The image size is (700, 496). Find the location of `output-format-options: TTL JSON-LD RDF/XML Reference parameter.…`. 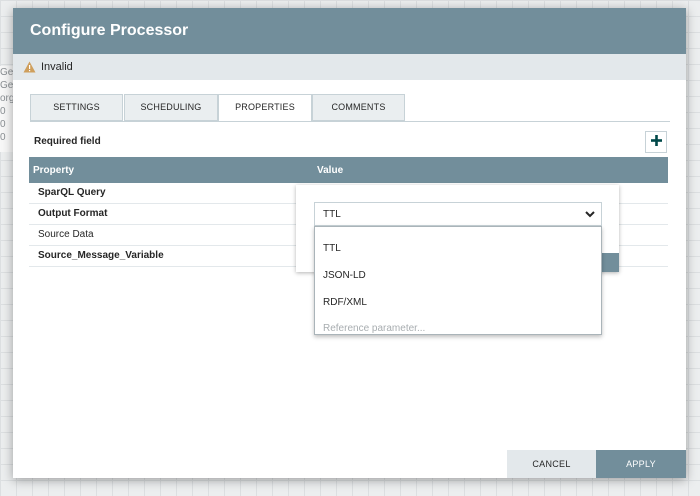

output-format-options: TTL JSON-LD RDF/XML Reference parameter.… is located at coordinates (458, 280).